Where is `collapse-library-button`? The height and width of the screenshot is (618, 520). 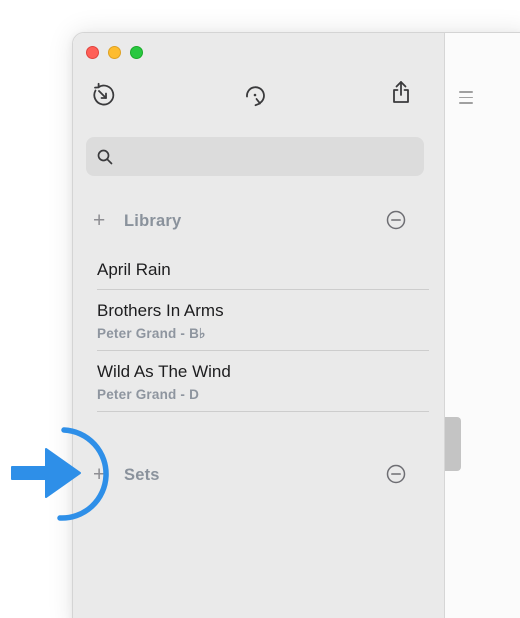 collapse-library-button is located at coordinates (396, 220).